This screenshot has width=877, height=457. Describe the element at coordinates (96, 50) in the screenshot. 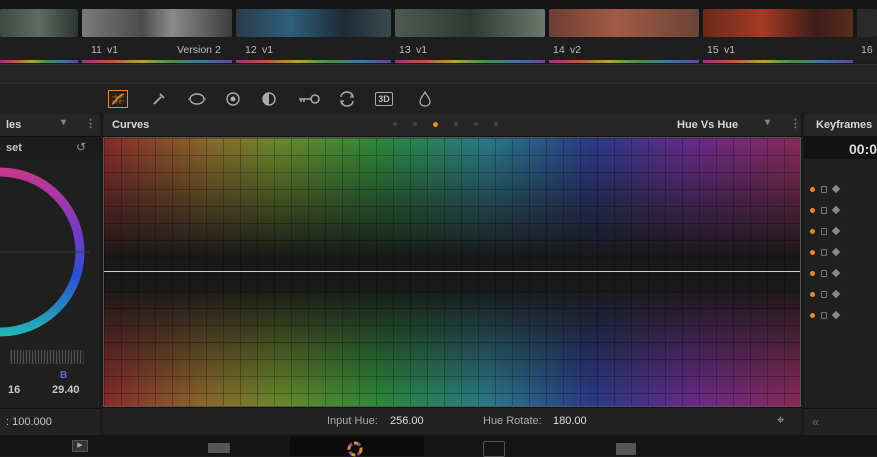

I see `clip-number: 11` at that location.